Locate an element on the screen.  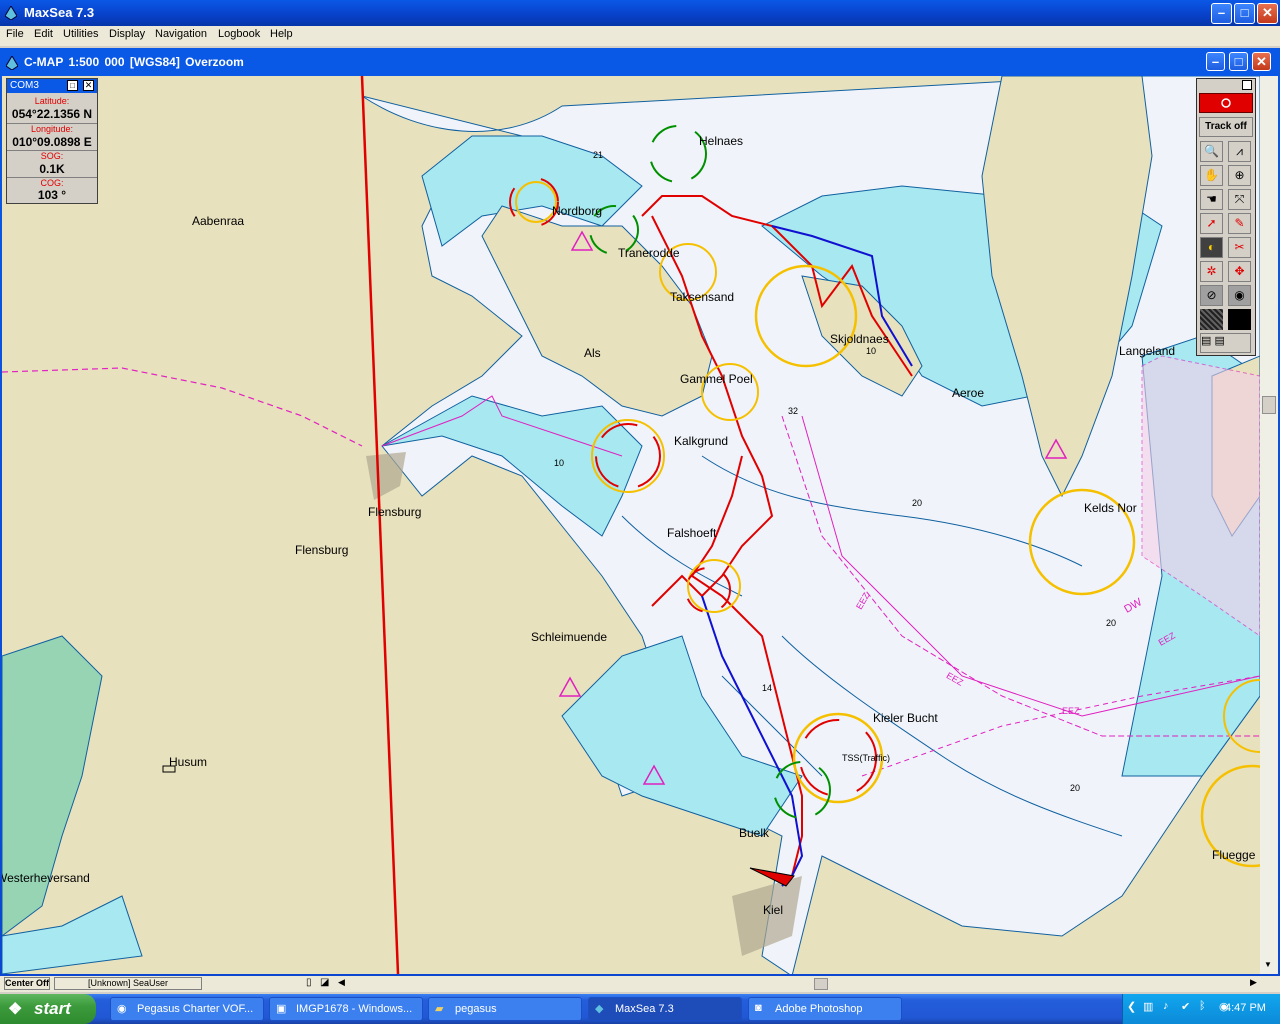
menu-logbook: Logbook is located at coordinates (239, 34).